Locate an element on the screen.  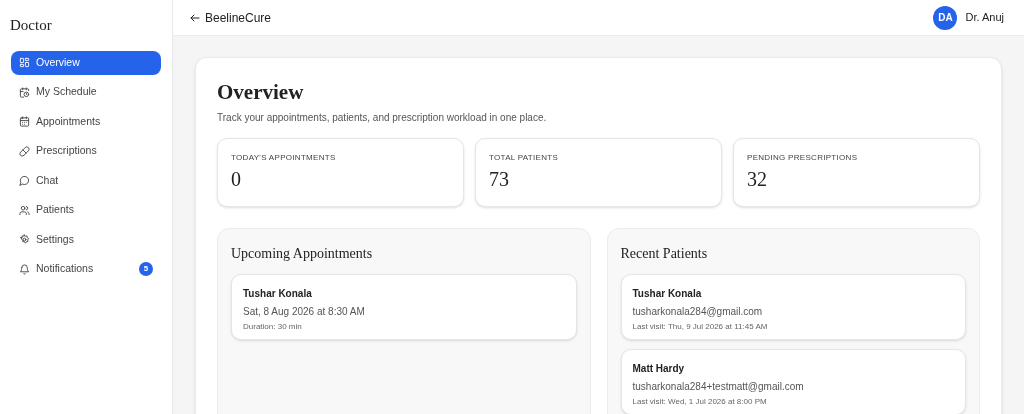
users-icon is located at coordinates (24, 210).